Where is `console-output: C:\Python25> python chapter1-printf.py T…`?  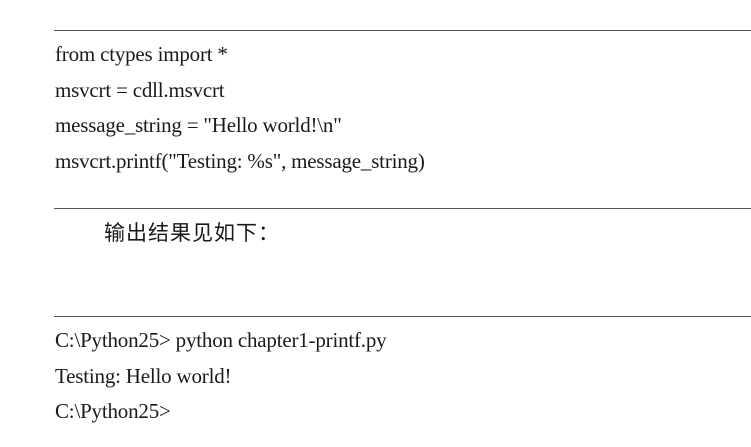 console-output: C:\Python25> python chapter1-printf.py T… is located at coordinates (221, 376).